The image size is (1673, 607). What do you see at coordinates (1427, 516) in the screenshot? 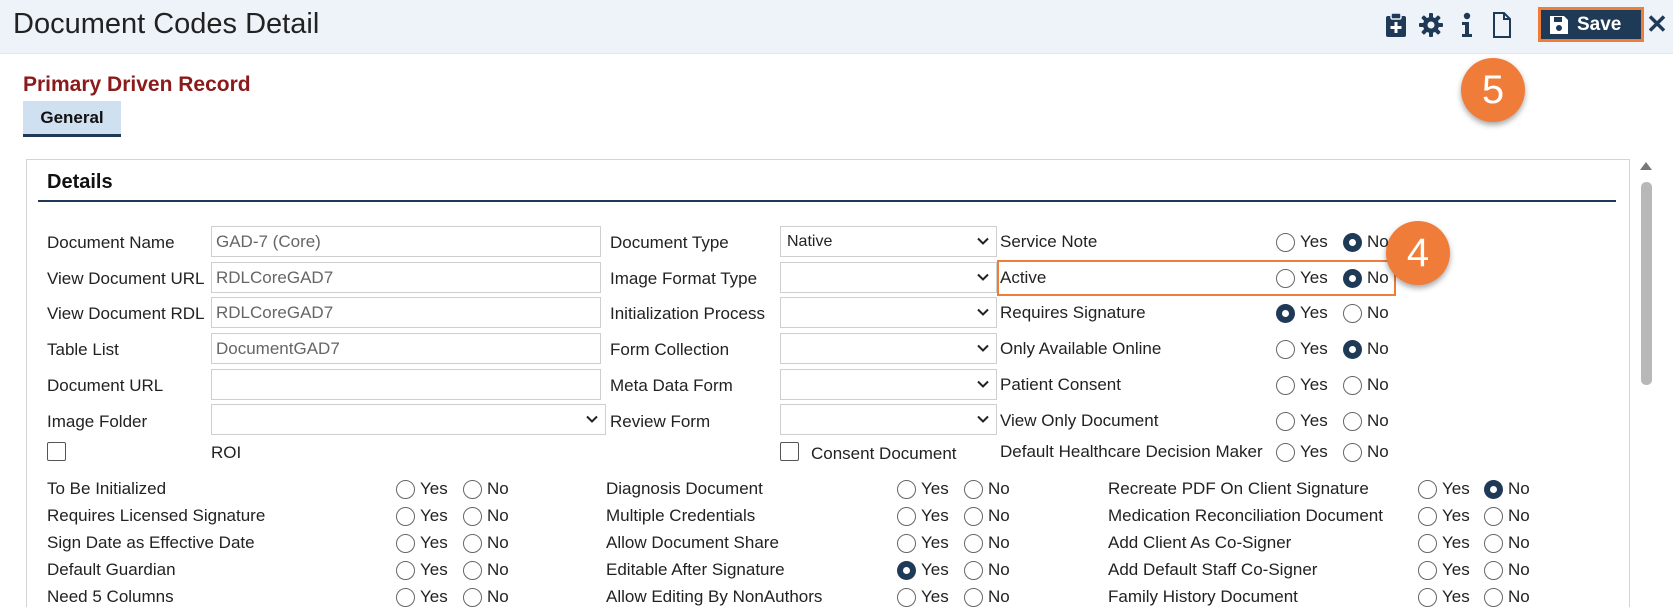
I see `medication-reconciliation-document-yes-radio` at bounding box center [1427, 516].